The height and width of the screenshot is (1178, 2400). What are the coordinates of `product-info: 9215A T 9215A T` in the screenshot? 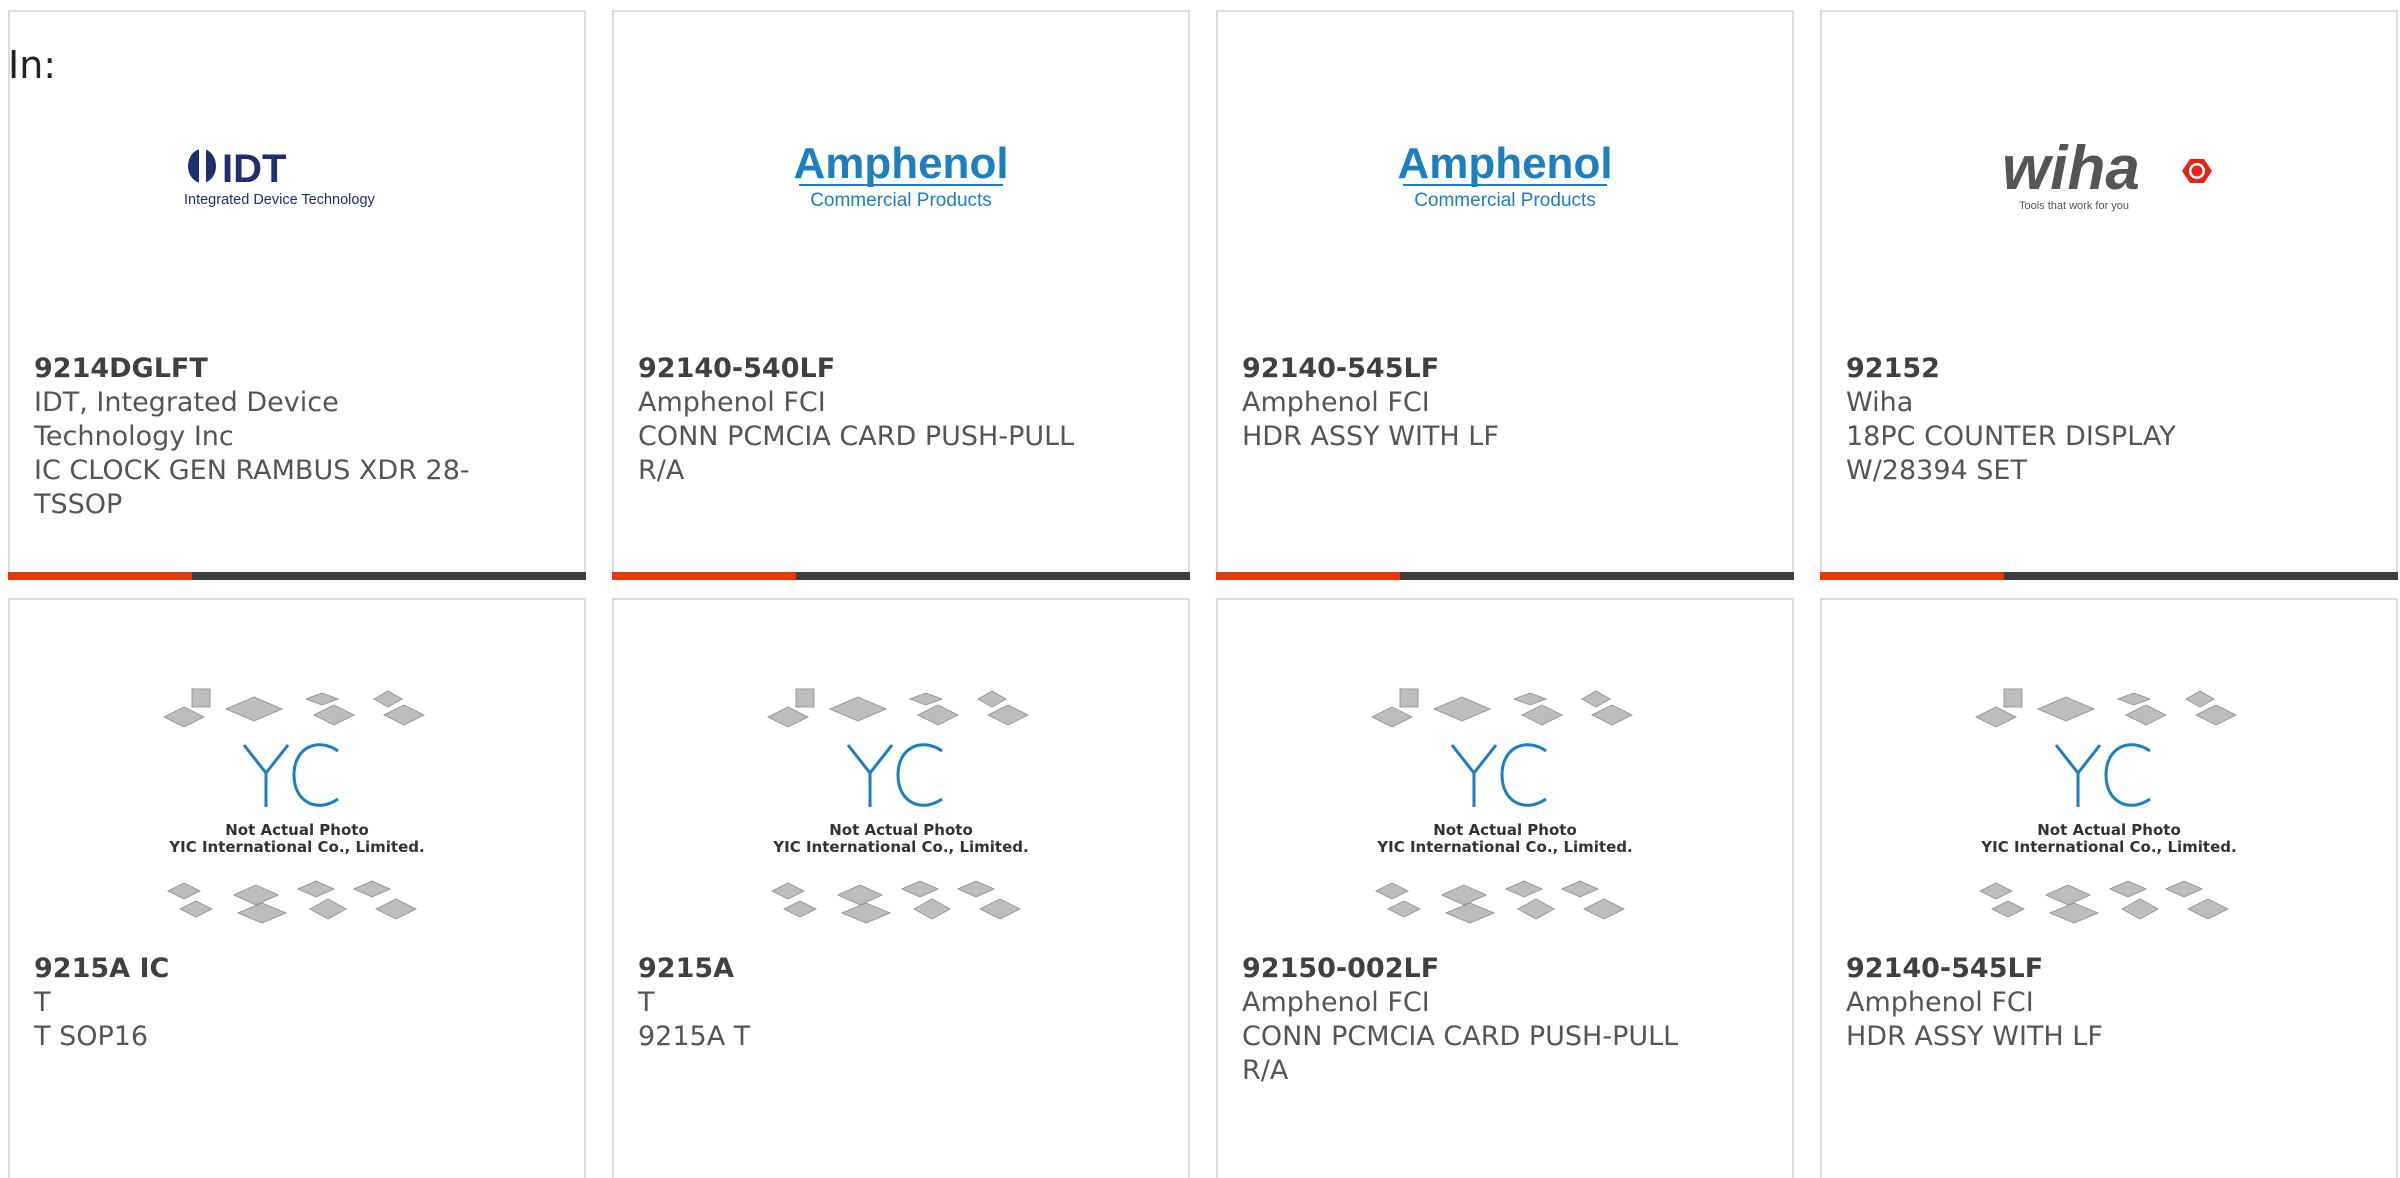 It's located at (901, 1003).